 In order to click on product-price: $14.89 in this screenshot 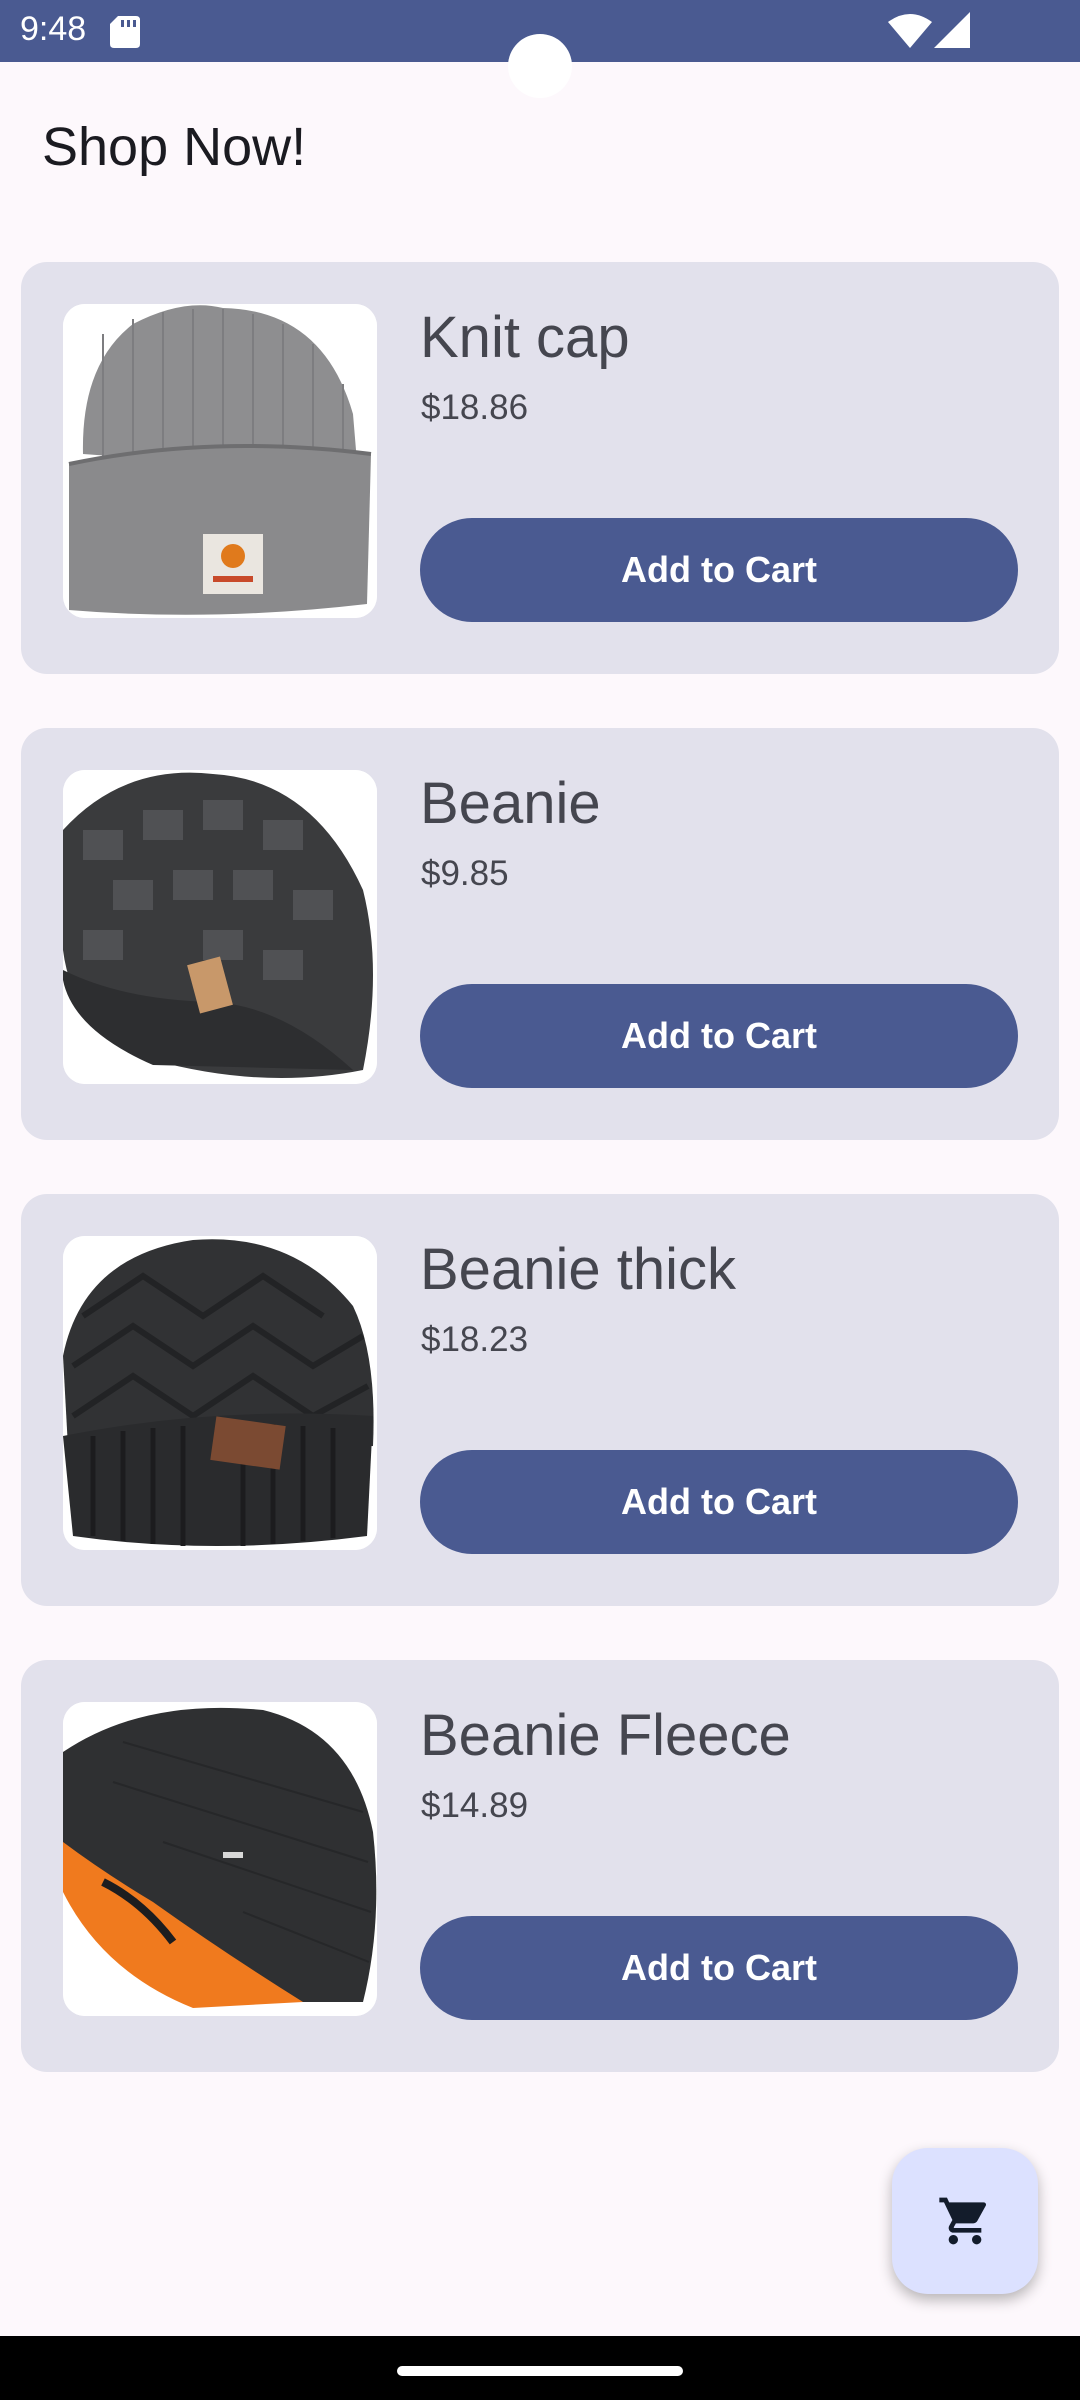, I will do `click(475, 1805)`.